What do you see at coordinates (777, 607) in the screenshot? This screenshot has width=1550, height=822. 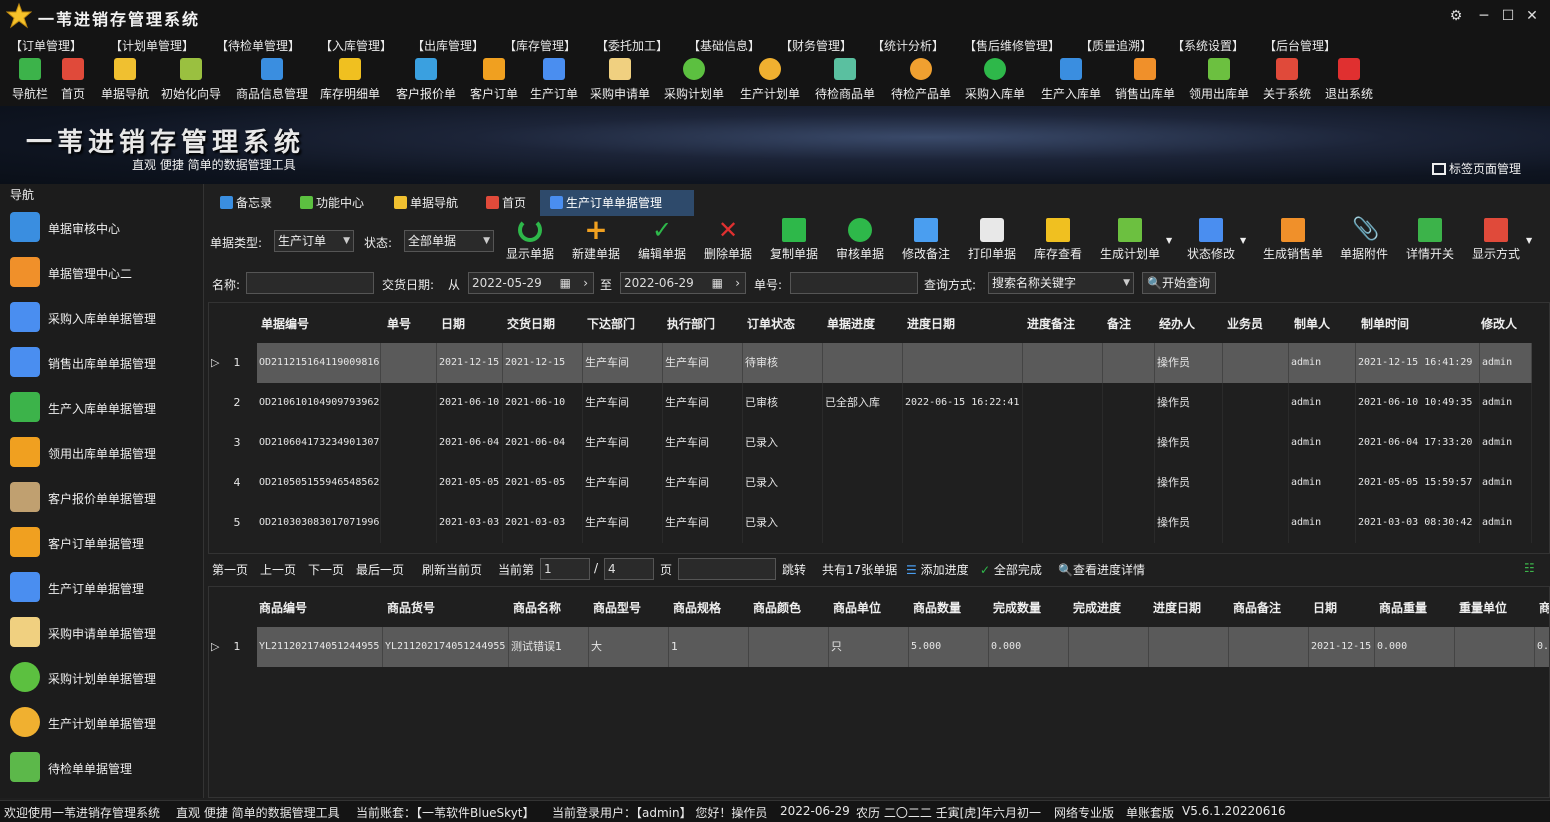 I see `col-header: 商品颜色` at bounding box center [777, 607].